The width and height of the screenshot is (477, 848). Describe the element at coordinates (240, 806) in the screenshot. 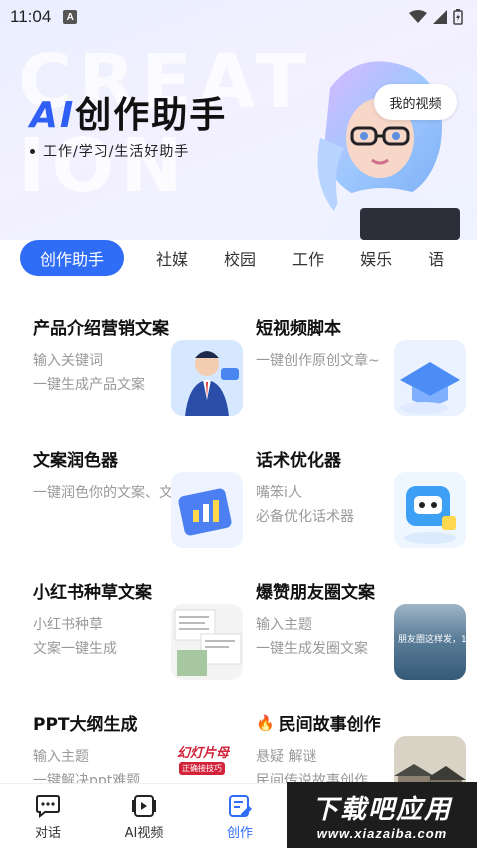

I see `create-icon` at that location.